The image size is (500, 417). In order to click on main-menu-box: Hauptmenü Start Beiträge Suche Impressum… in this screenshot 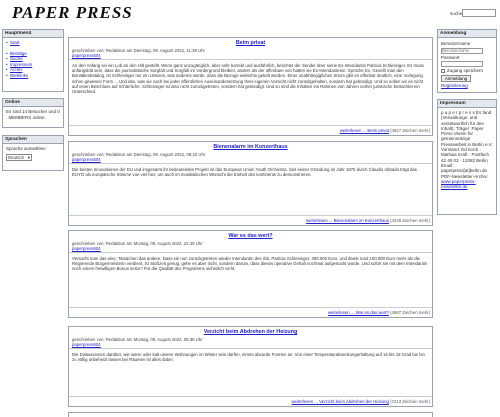, I will do `click(33, 60)`.